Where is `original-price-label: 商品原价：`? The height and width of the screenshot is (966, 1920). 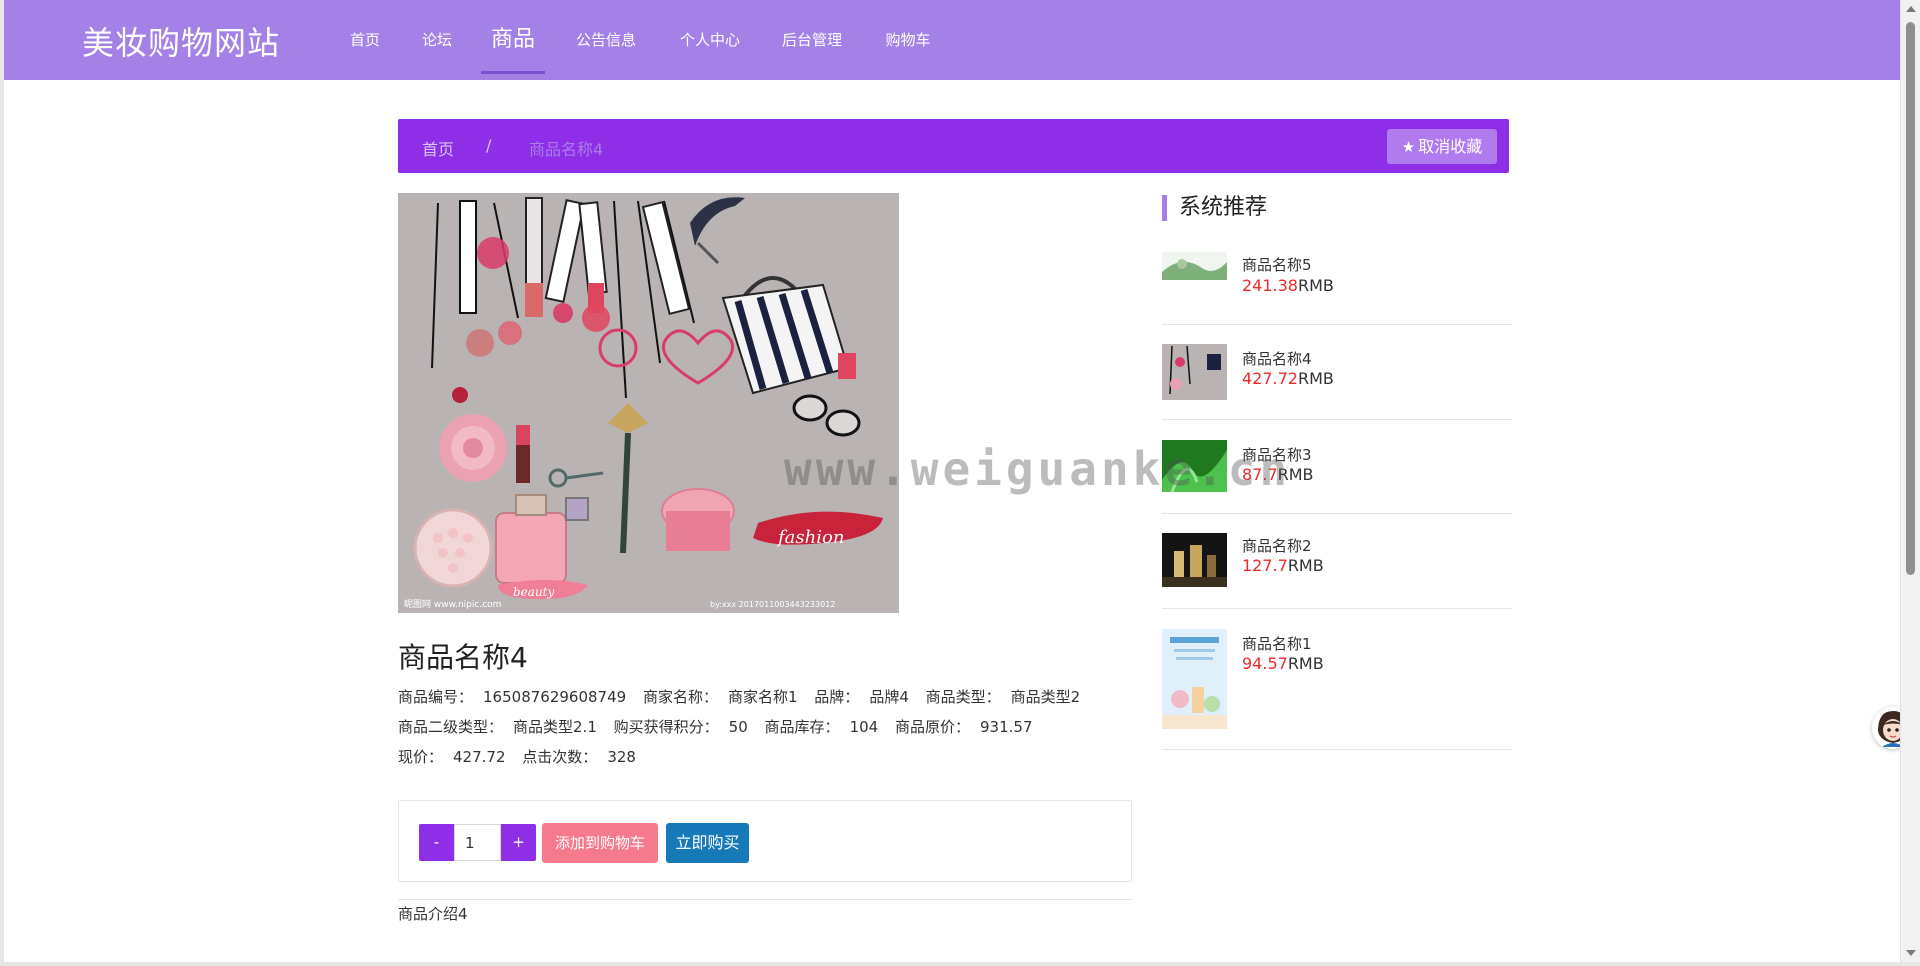
original-price-label: 商品原价： is located at coordinates (932, 727).